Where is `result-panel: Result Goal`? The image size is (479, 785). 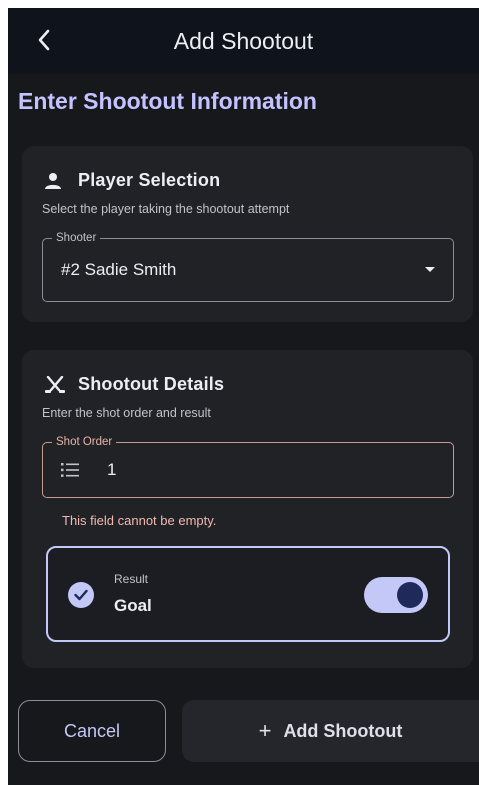 result-panel: Result Goal is located at coordinates (248, 594).